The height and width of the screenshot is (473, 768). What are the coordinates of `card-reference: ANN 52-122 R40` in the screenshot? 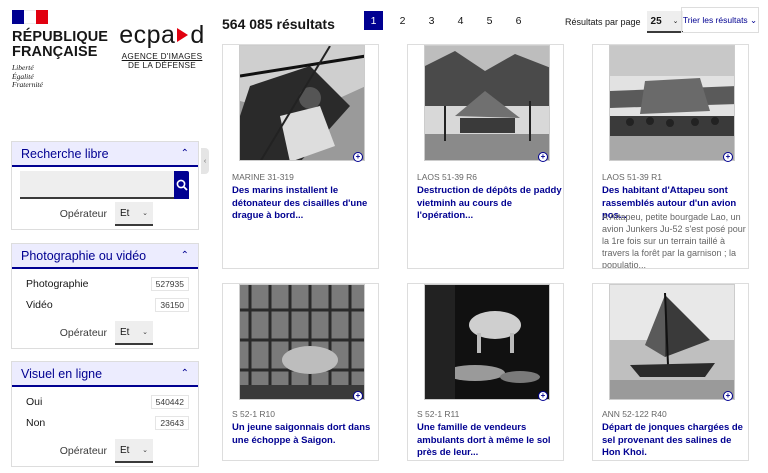 It's located at (634, 414).